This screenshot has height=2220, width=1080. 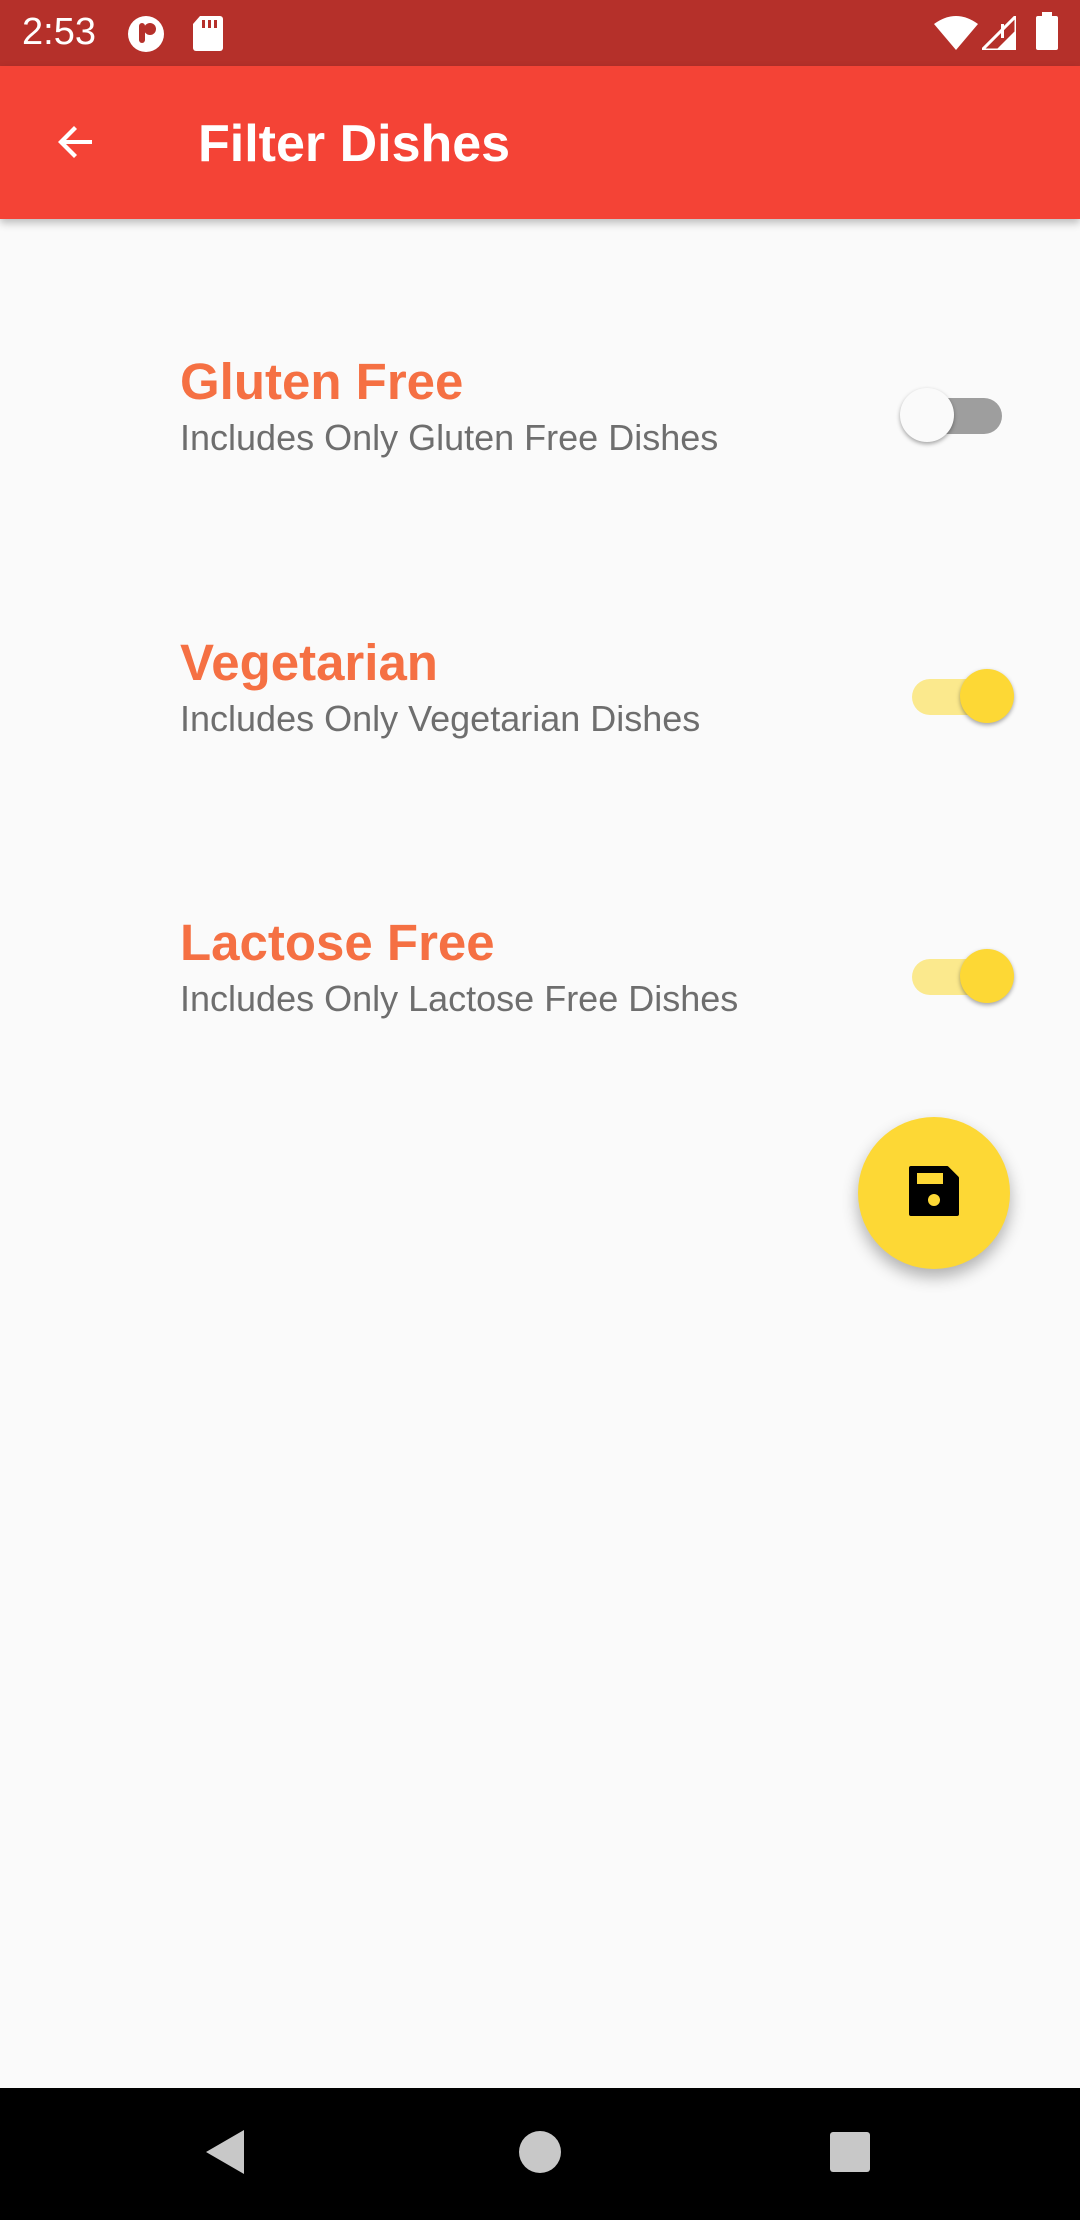 I want to click on home-circle-icon, so click(x=540, y=2154).